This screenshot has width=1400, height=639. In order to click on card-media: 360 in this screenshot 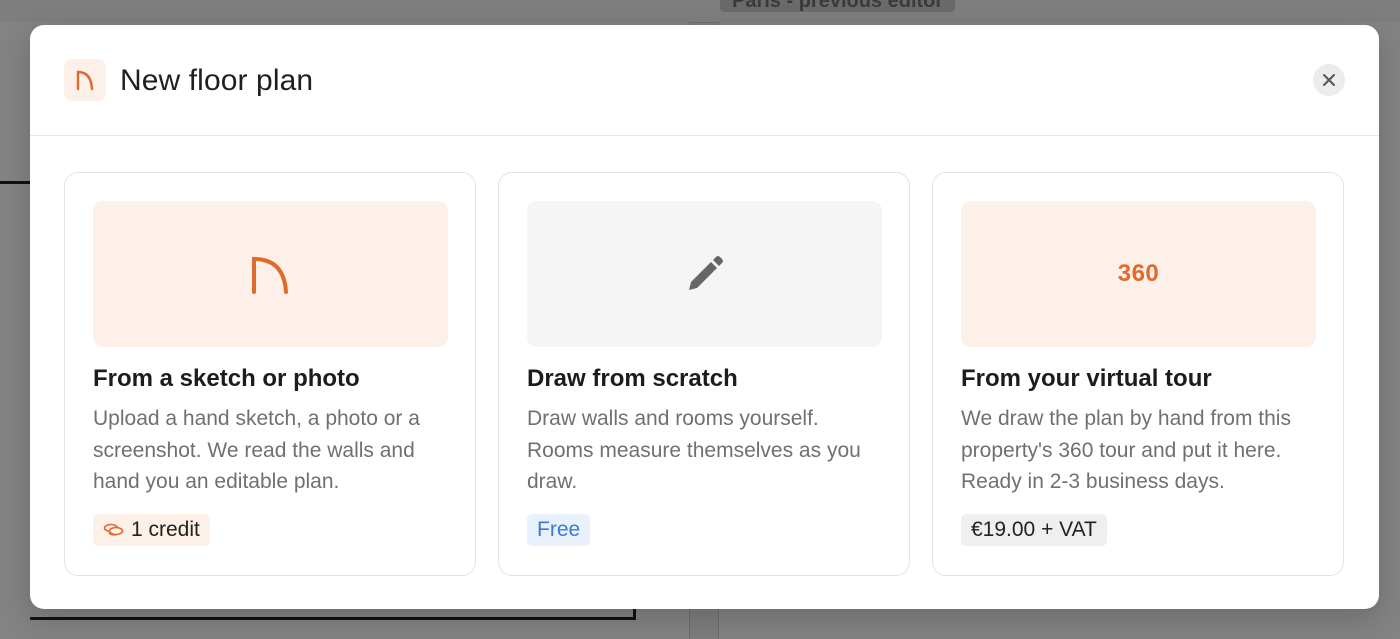, I will do `click(1138, 274)`.